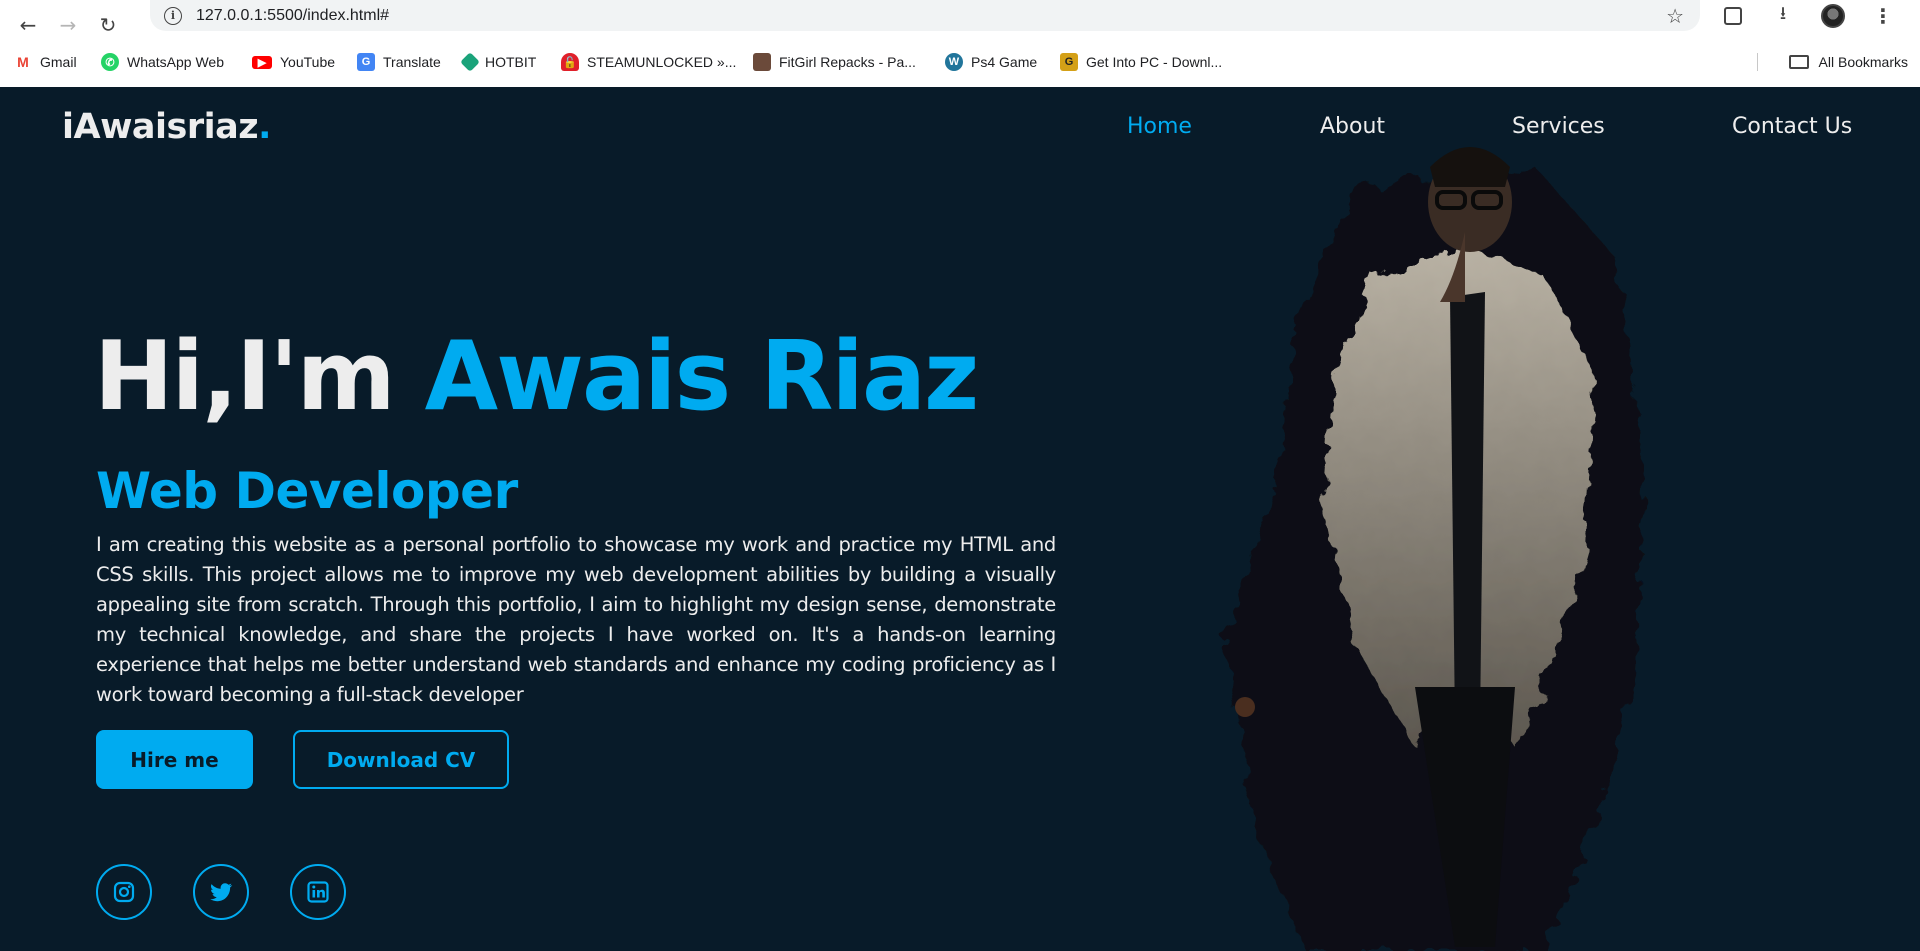  Describe the element at coordinates (108, 25) in the screenshot. I see `reload-icon: ↻` at that location.